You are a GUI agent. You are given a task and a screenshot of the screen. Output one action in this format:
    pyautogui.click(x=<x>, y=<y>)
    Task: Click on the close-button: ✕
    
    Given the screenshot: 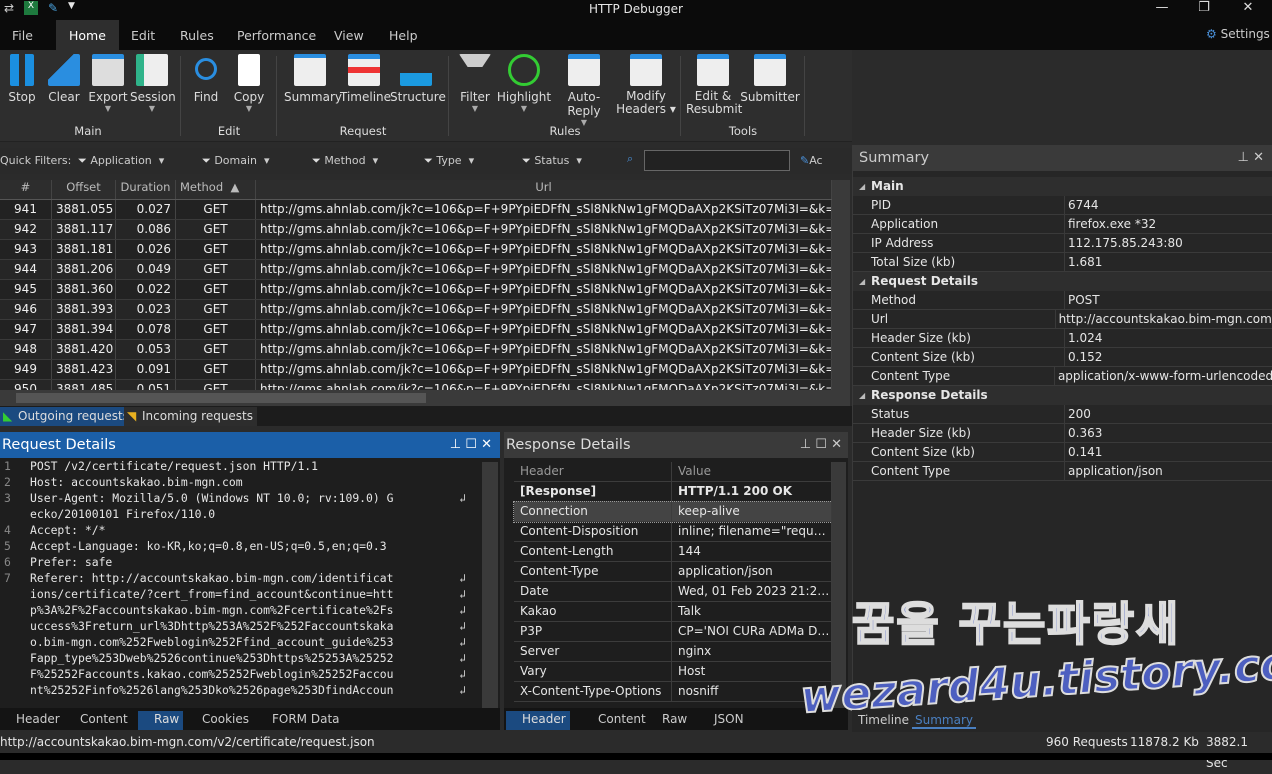 What is the action you would take?
    pyautogui.click(x=1248, y=10)
    